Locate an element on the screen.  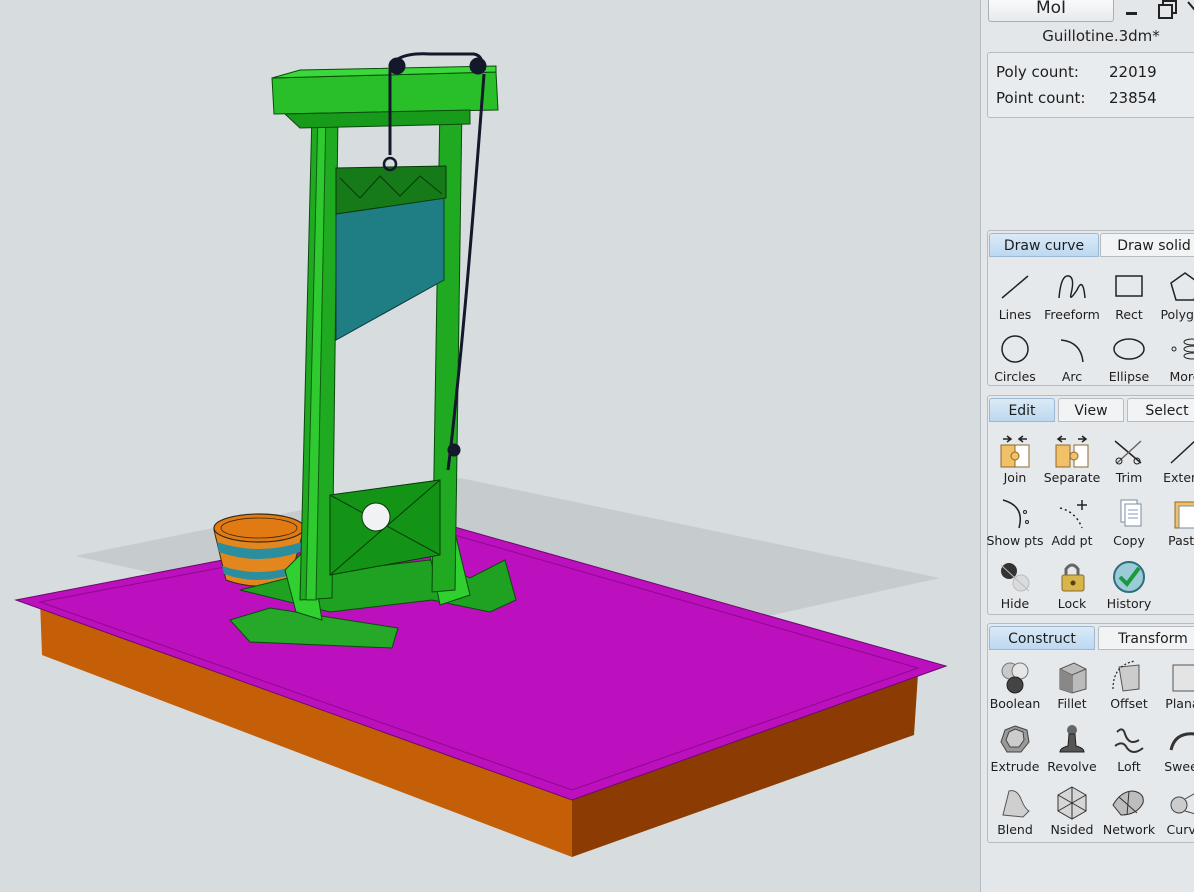
point-count-row: Point count: 23854 is located at coordinates (1076, 98).